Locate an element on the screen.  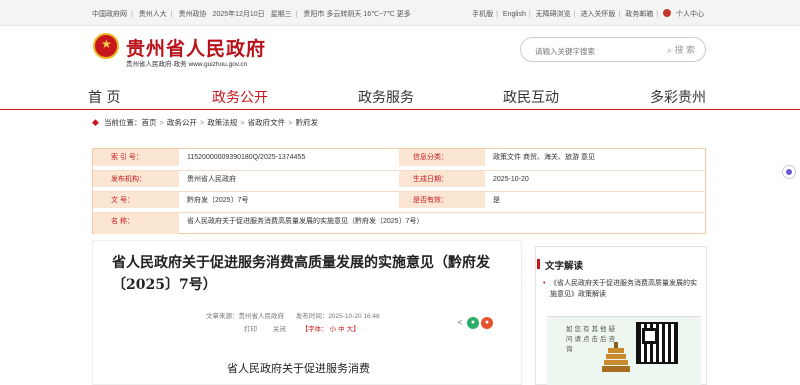
share-bar: < ● ● is located at coordinates (474, 323).